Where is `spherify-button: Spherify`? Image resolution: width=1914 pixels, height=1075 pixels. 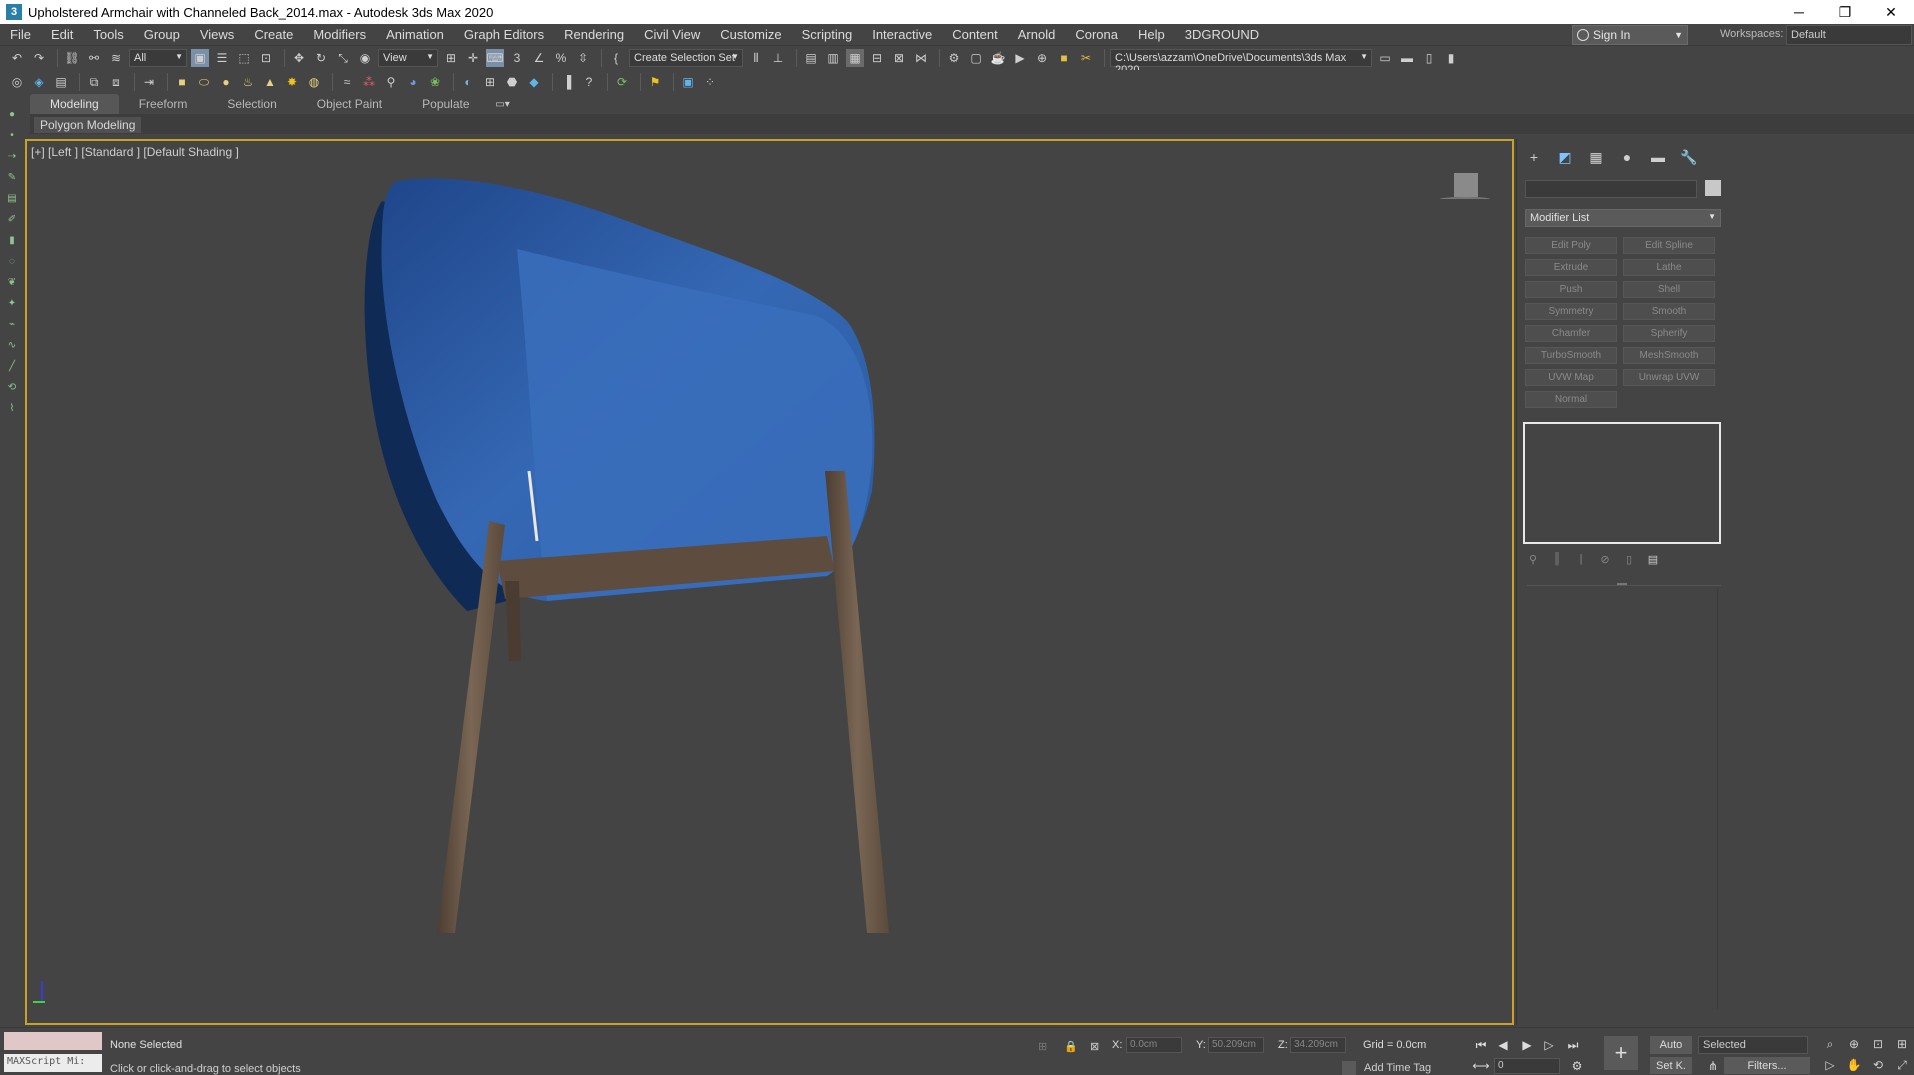
spherify-button: Spherify is located at coordinates (1669, 333).